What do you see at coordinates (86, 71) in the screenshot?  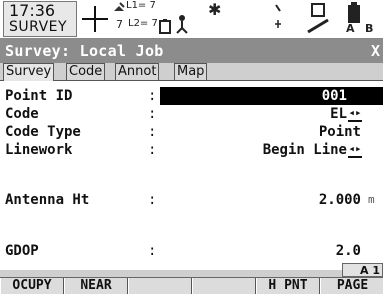 I see `tab-code: Code` at bounding box center [86, 71].